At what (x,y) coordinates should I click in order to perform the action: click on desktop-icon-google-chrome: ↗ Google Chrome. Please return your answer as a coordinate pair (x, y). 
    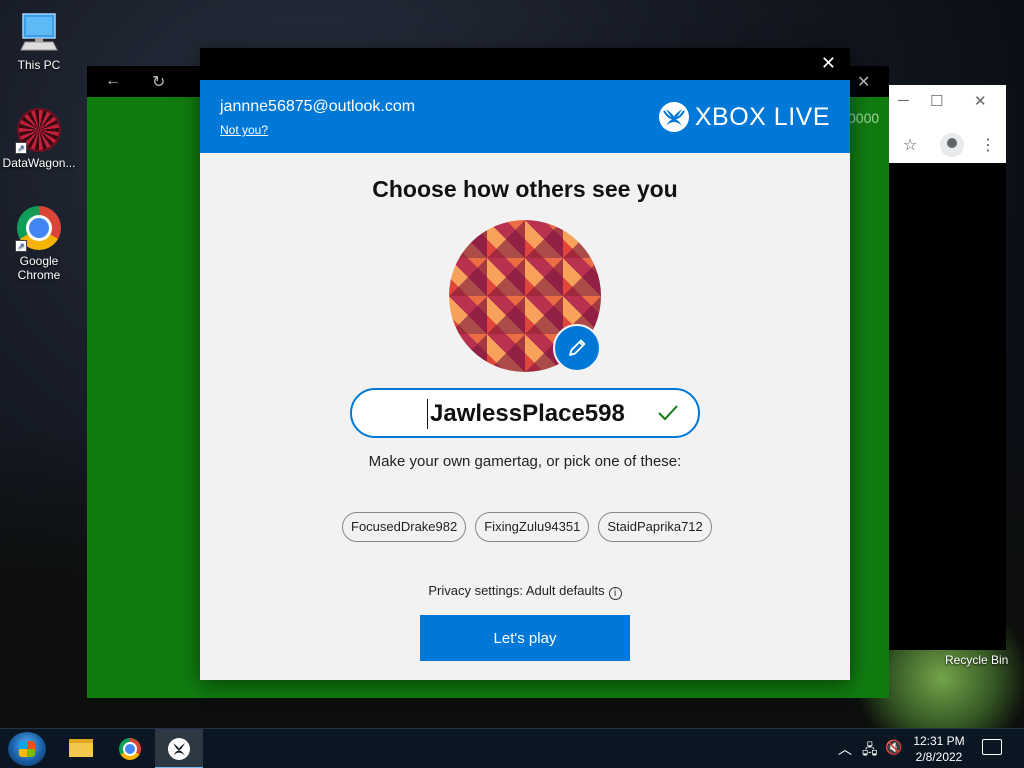
    Looking at the image, I should click on (39, 244).